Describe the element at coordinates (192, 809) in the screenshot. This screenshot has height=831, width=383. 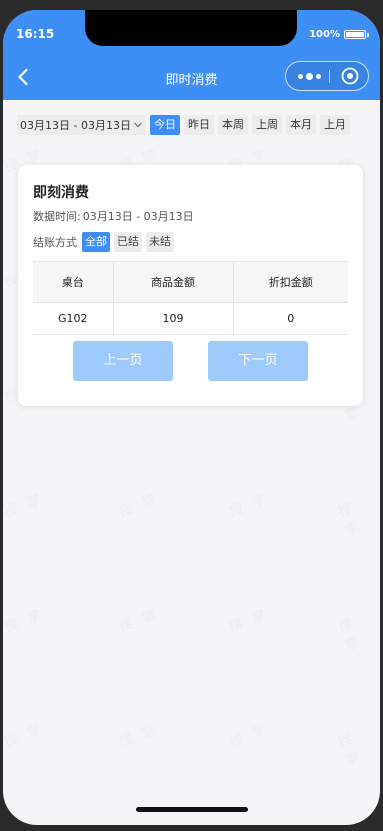
I see `home-indicator` at that location.